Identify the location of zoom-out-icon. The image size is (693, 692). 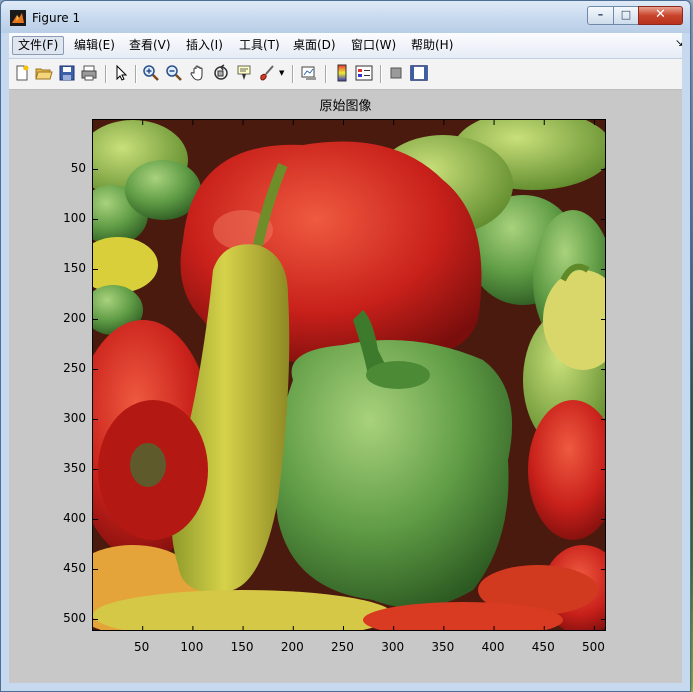
(174, 73).